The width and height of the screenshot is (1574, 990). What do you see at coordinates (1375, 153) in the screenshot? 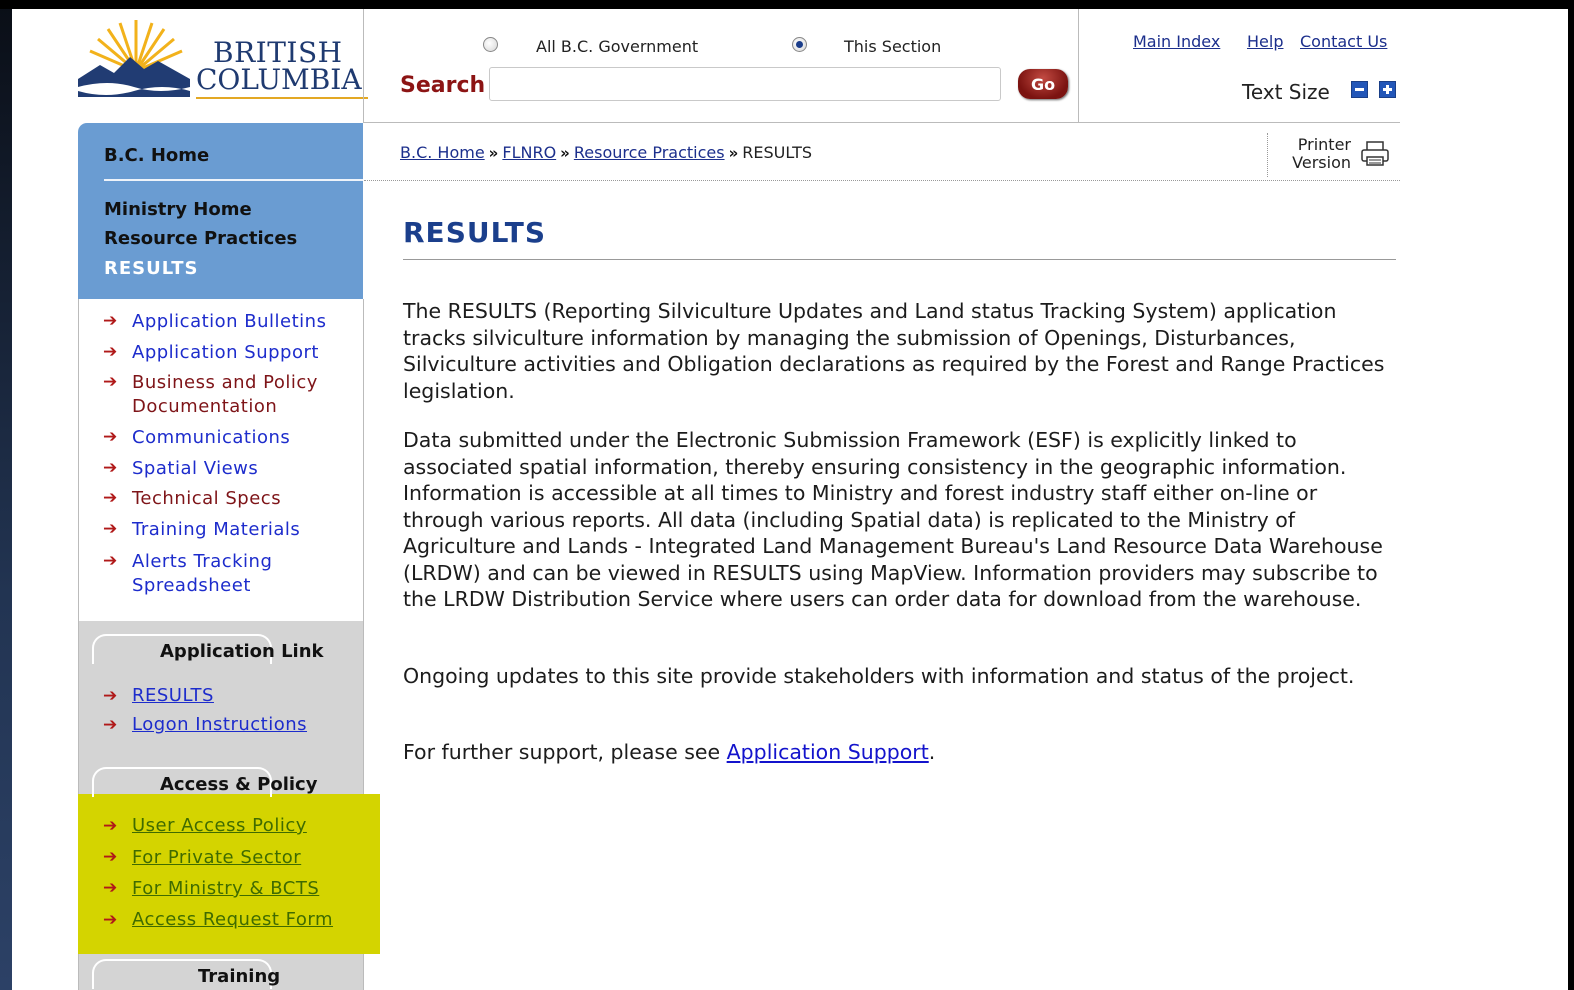
I see `printer-icon` at bounding box center [1375, 153].